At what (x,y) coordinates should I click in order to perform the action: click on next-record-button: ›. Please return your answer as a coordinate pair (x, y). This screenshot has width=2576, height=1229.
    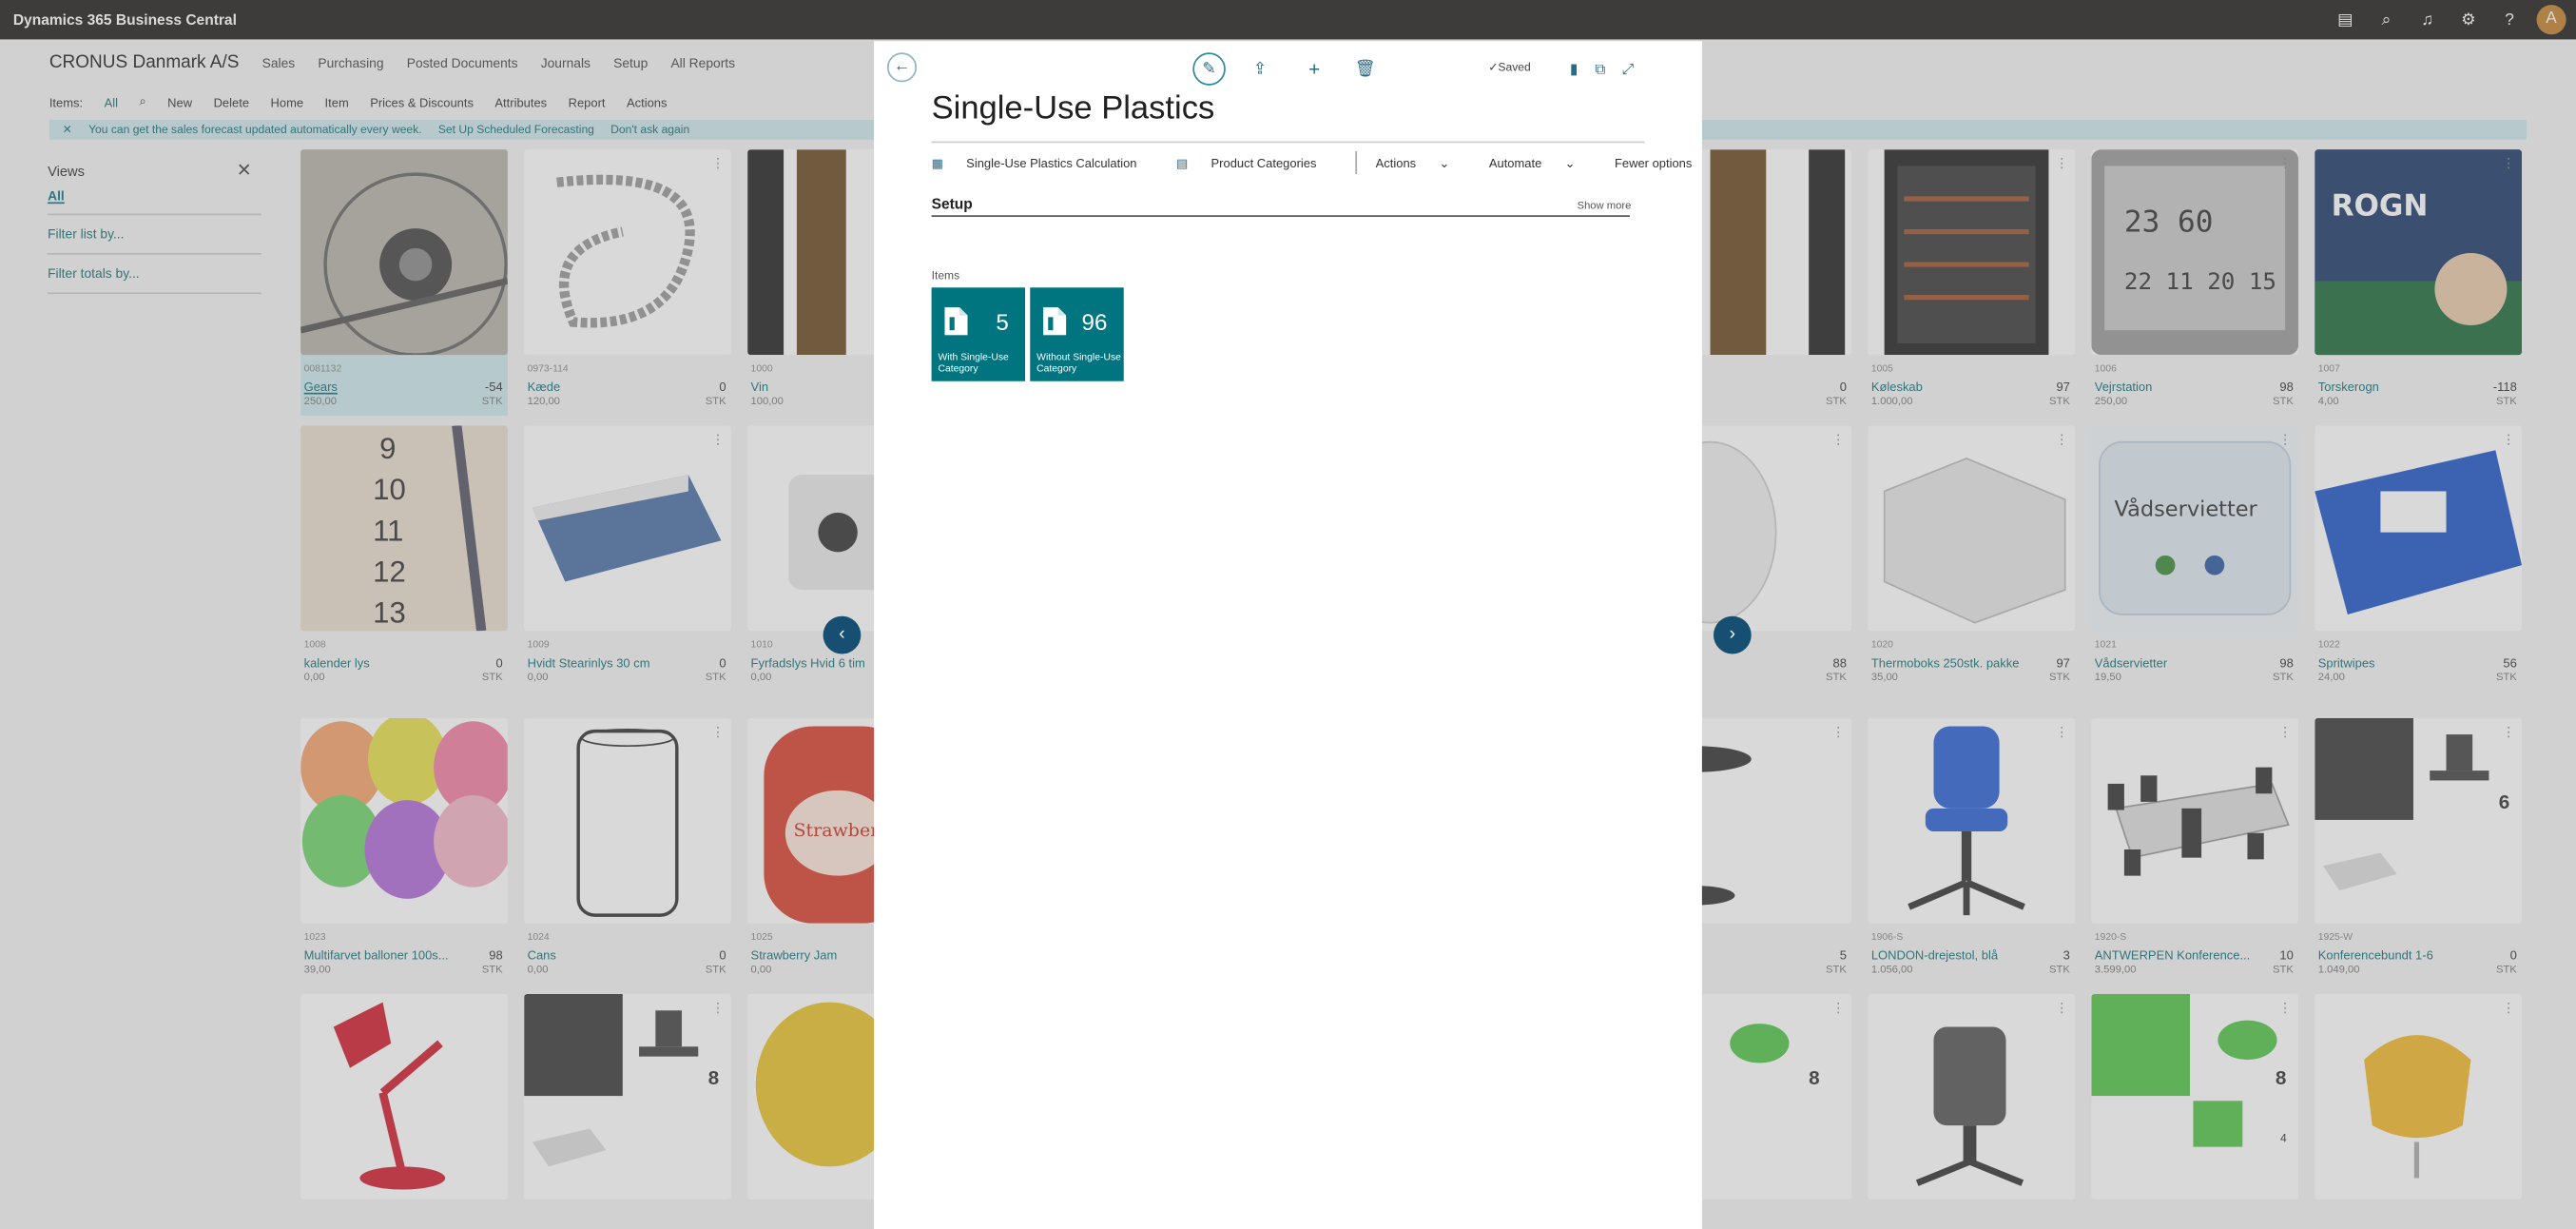
    Looking at the image, I should click on (1732, 634).